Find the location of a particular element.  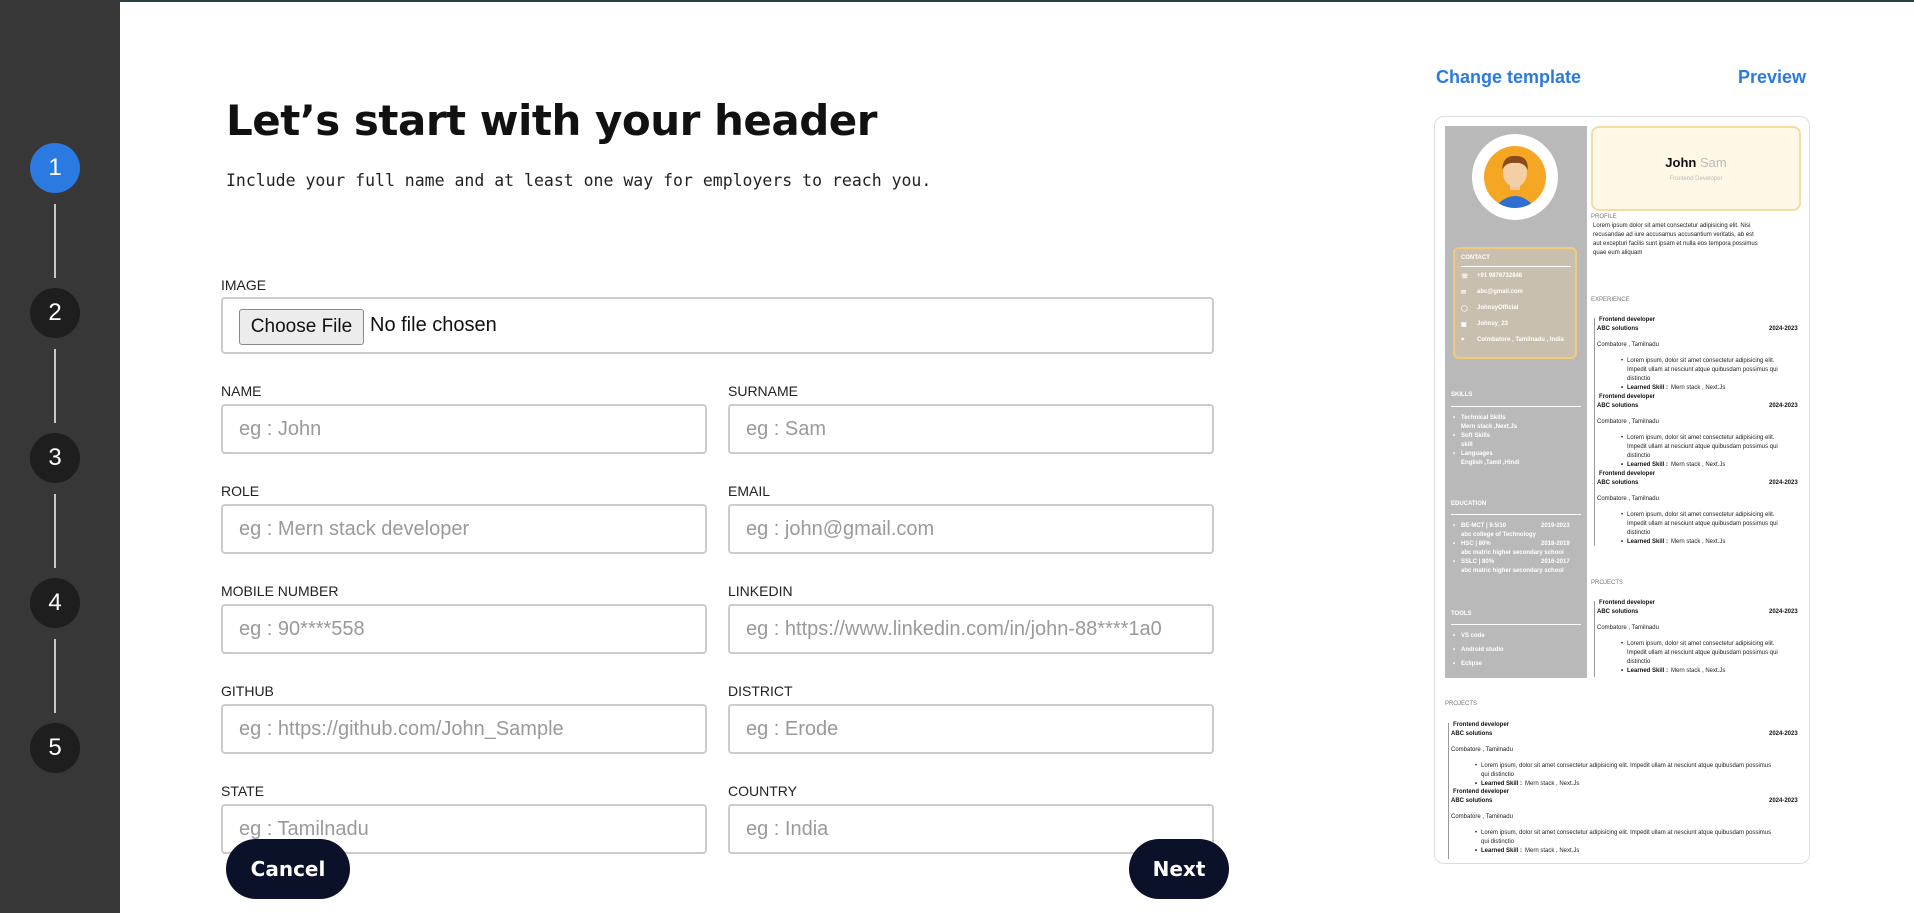

step-2: 2 is located at coordinates (55, 313).